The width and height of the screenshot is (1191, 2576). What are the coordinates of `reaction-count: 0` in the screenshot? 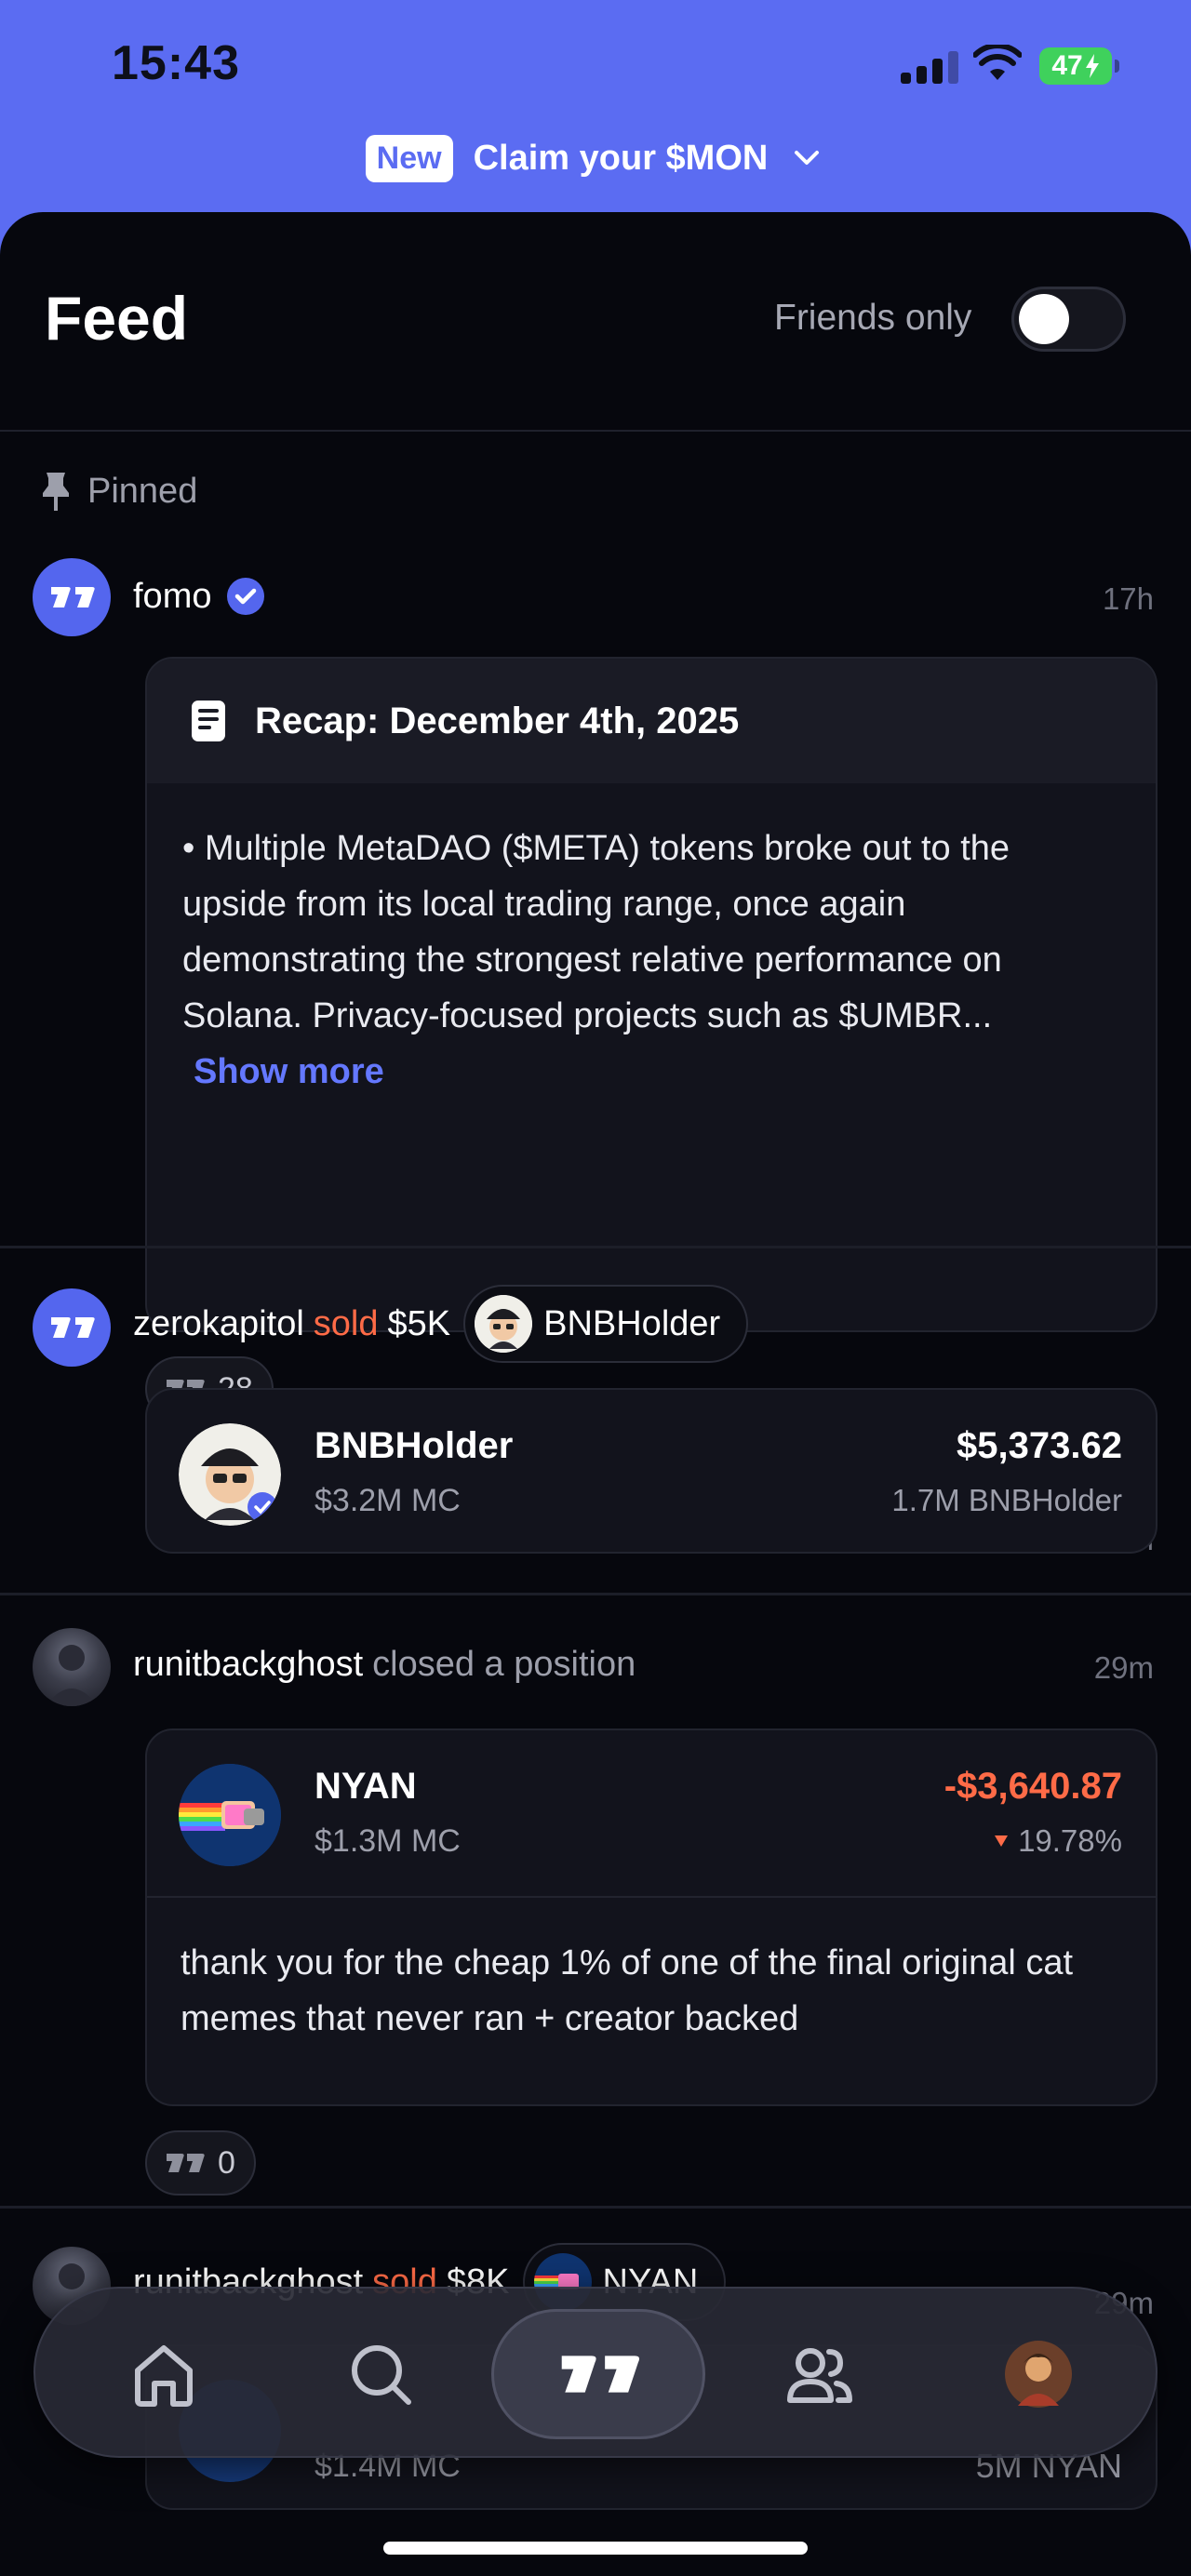 It's located at (226, 2162).